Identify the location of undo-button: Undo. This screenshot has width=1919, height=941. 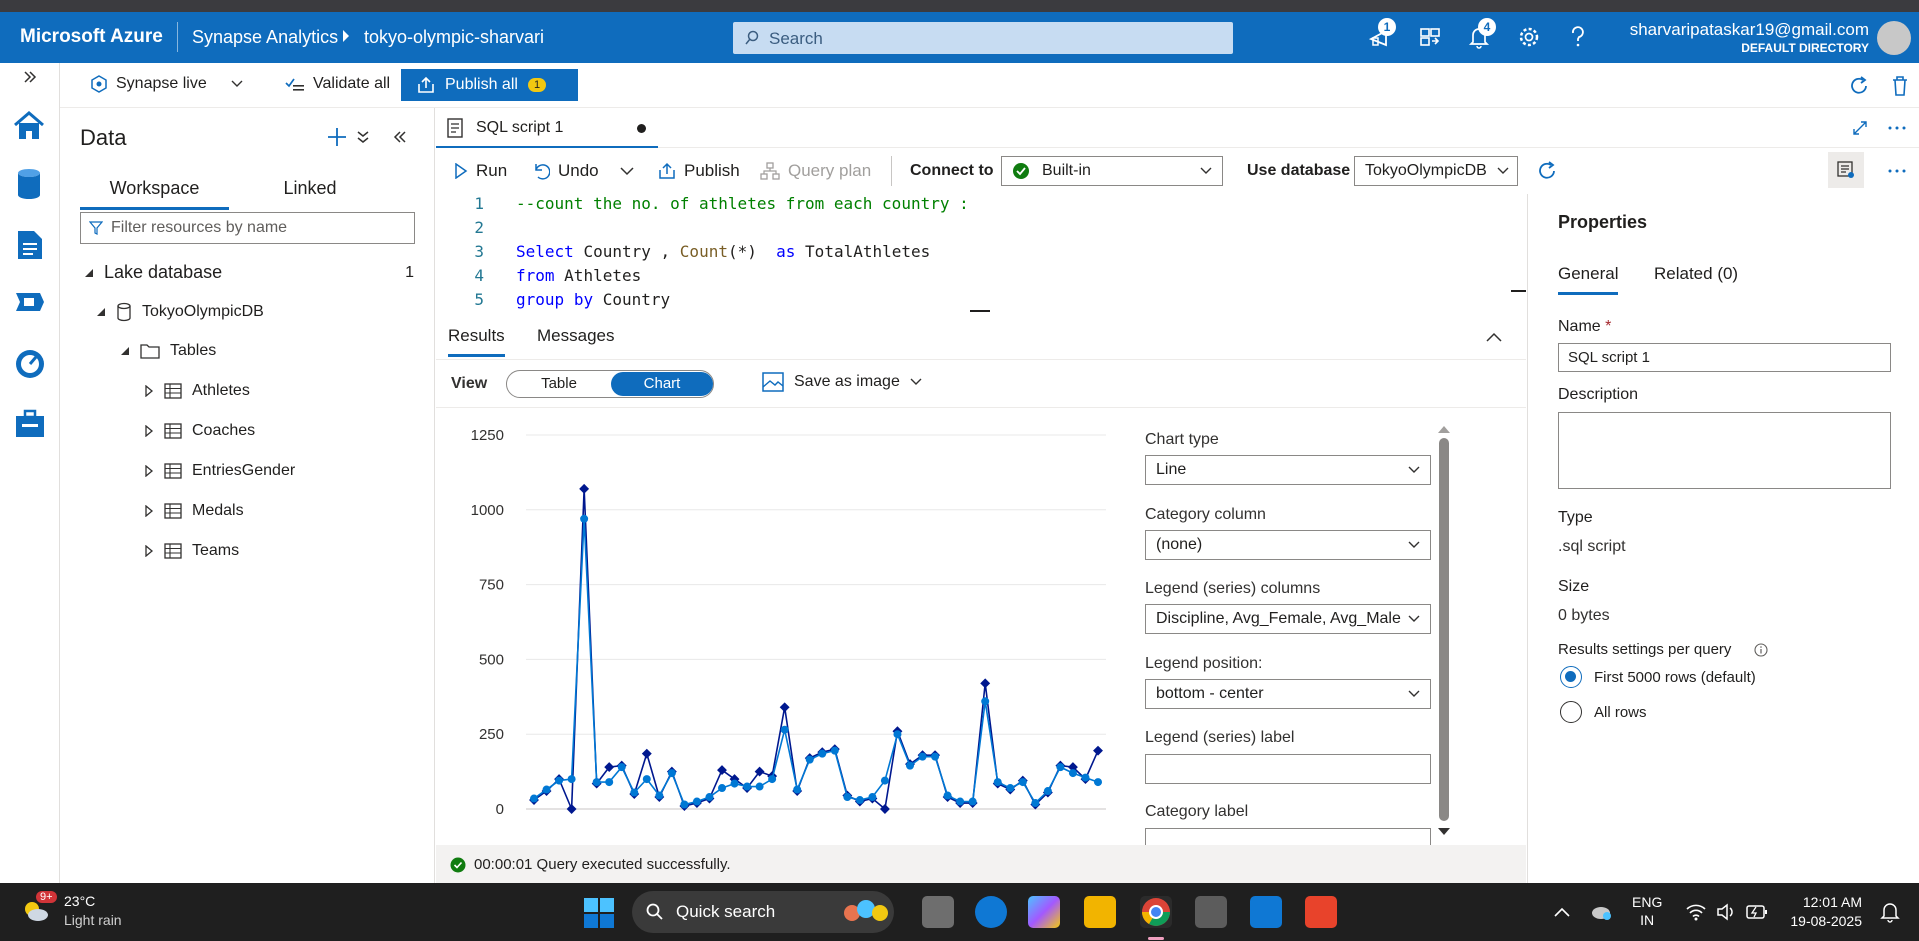
(565, 171).